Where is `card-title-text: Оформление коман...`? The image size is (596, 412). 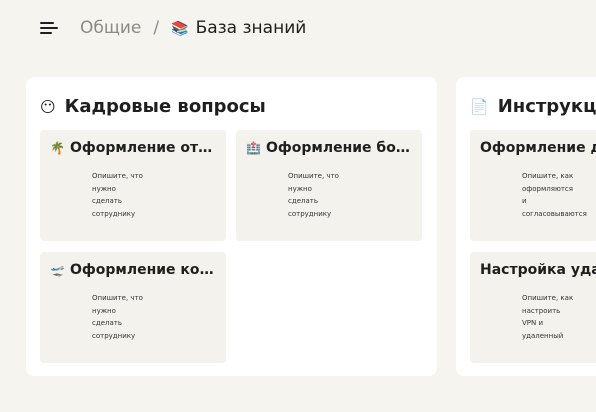
card-title-text: Оформление коман... is located at coordinates (143, 270).